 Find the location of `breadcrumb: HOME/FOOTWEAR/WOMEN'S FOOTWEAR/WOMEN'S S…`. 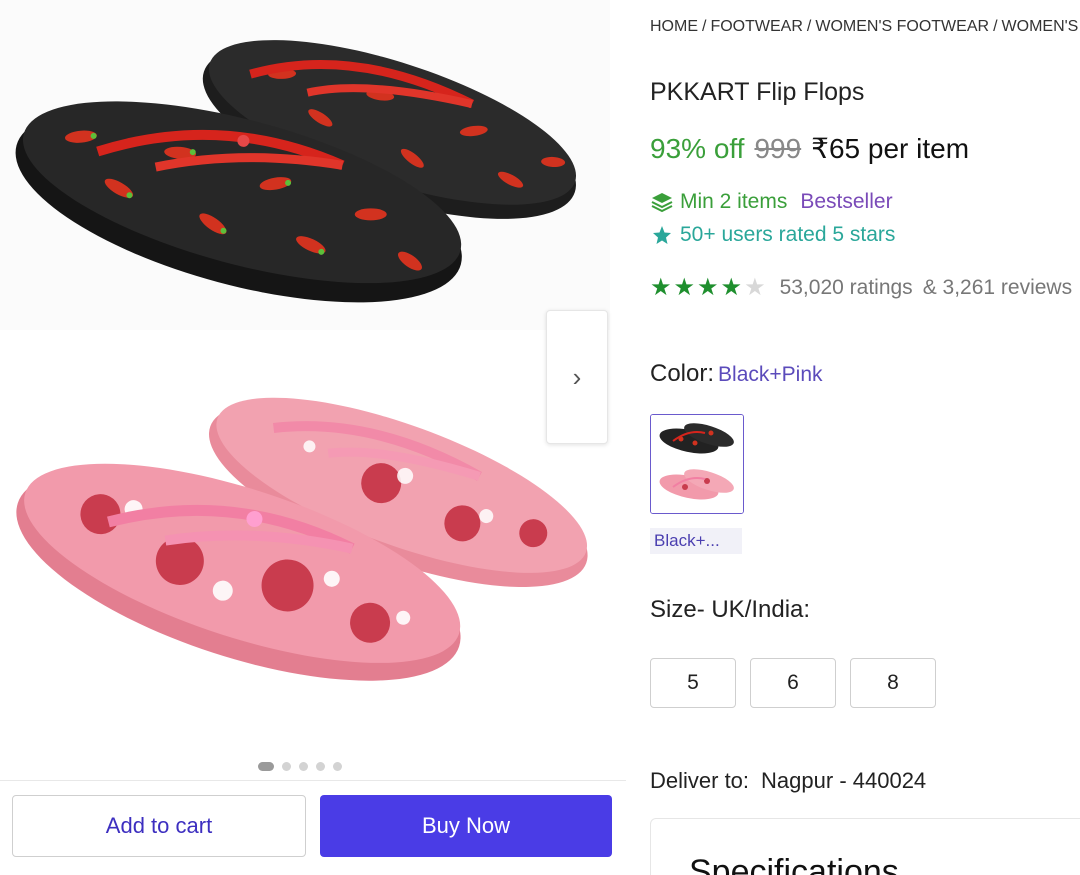

breadcrumb: HOME/FOOTWEAR/WOMEN'S FOOTWEAR/WOMEN'S S… is located at coordinates (865, 27).